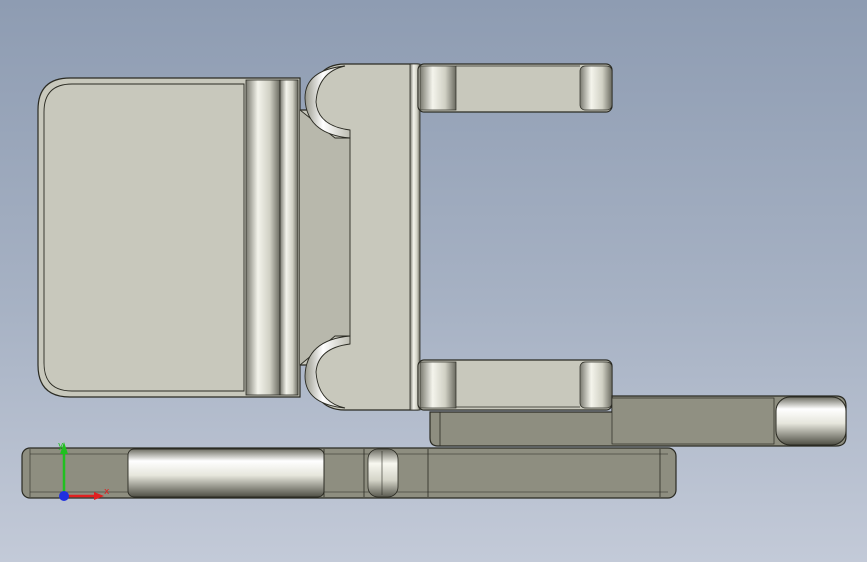 This screenshot has width=867, height=562. What do you see at coordinates (99, 496) in the screenshot?
I see `x-axis-arrowhead` at bounding box center [99, 496].